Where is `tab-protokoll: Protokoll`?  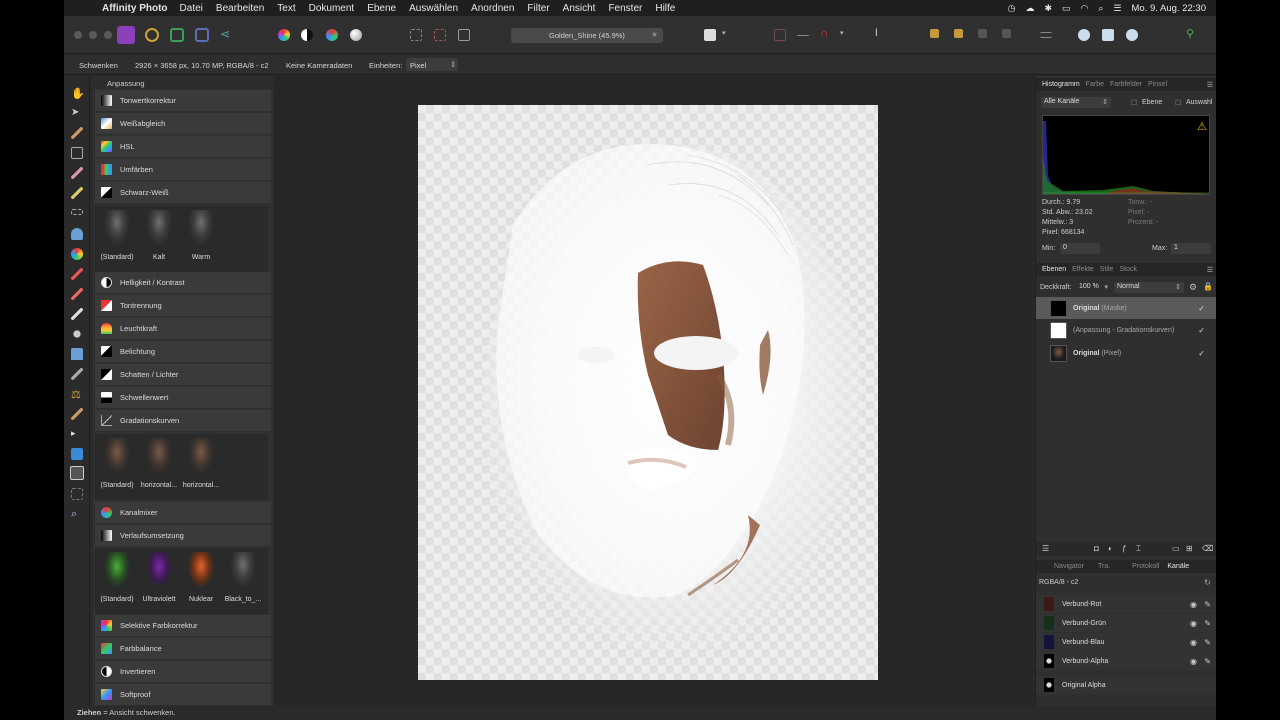 tab-protokoll: Protokoll is located at coordinates (1145, 566).